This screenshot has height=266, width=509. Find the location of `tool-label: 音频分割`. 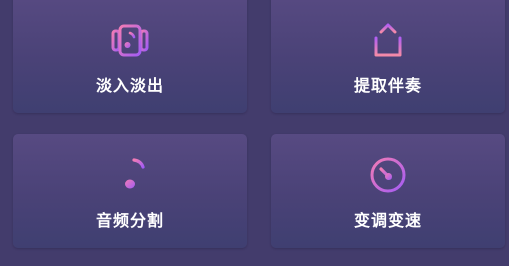

tool-label: 音频分割 is located at coordinates (129, 220).